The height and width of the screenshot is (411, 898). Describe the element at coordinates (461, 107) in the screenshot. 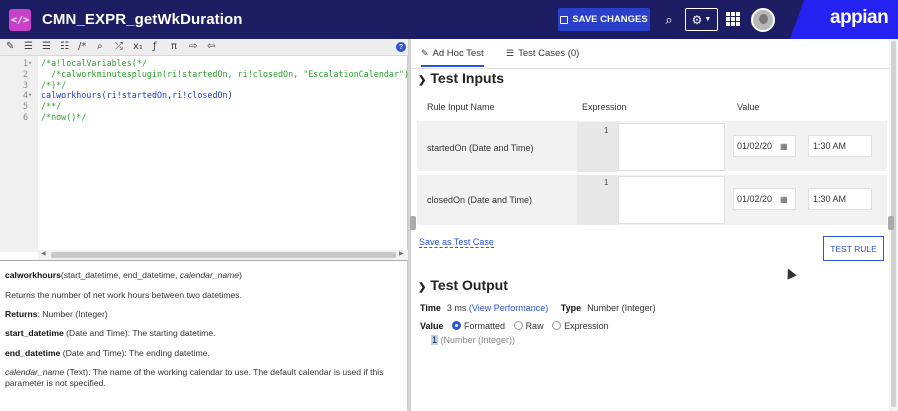

I see `col-rule-input-name: Rule Input Name` at that location.